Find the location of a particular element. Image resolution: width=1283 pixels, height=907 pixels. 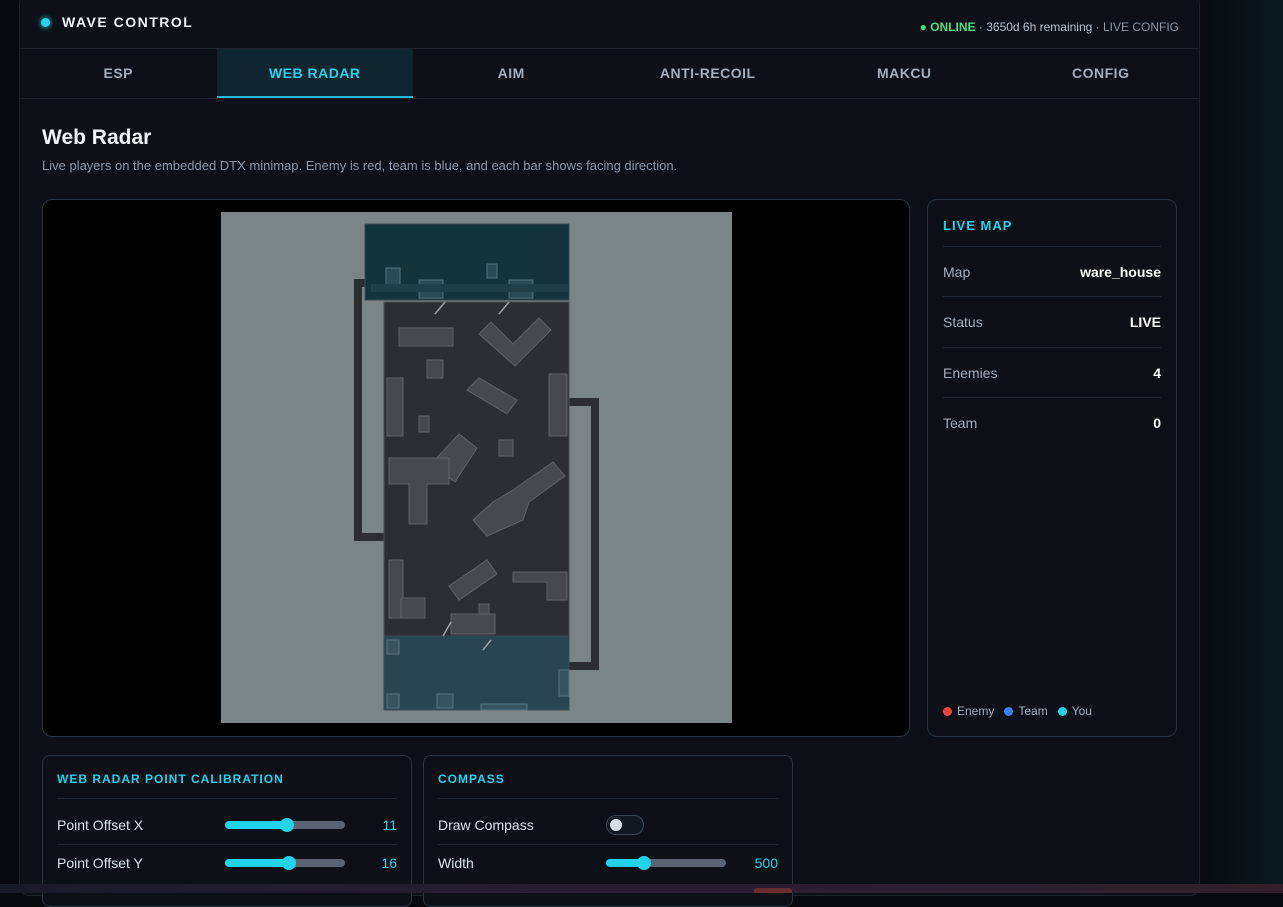

offset-x-value: 11 is located at coordinates (389, 825).